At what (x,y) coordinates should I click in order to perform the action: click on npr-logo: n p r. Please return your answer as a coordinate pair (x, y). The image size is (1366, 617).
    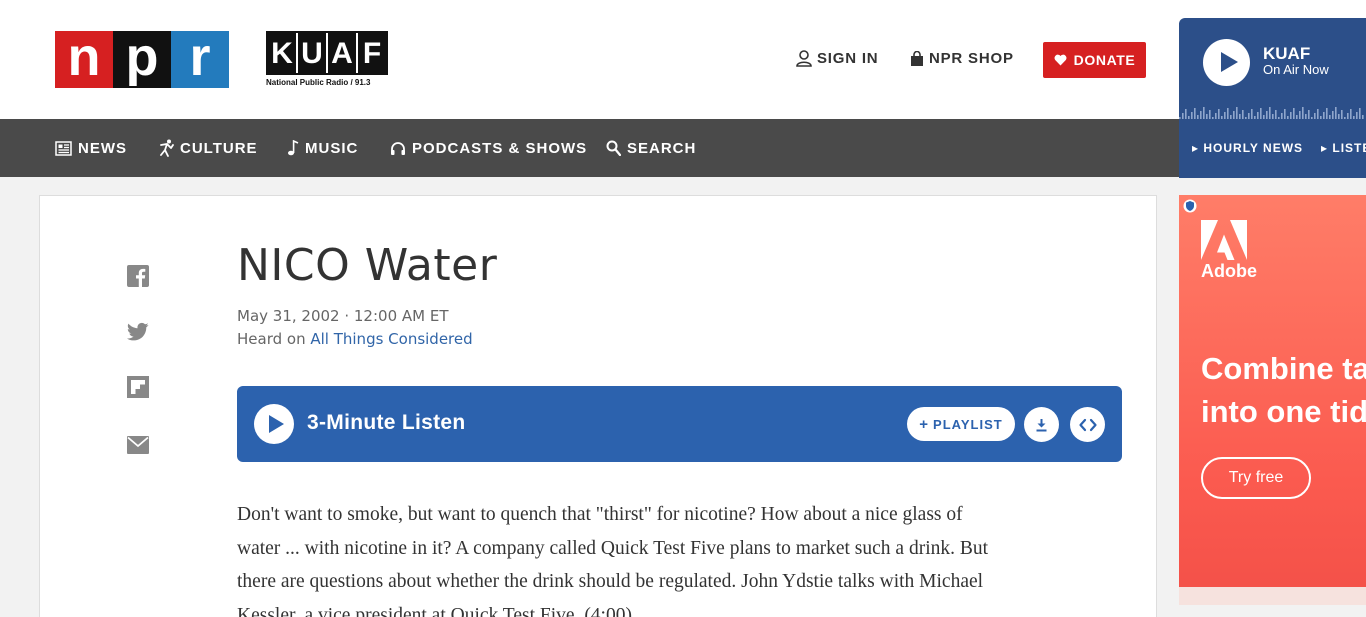
    Looking at the image, I should click on (142, 59).